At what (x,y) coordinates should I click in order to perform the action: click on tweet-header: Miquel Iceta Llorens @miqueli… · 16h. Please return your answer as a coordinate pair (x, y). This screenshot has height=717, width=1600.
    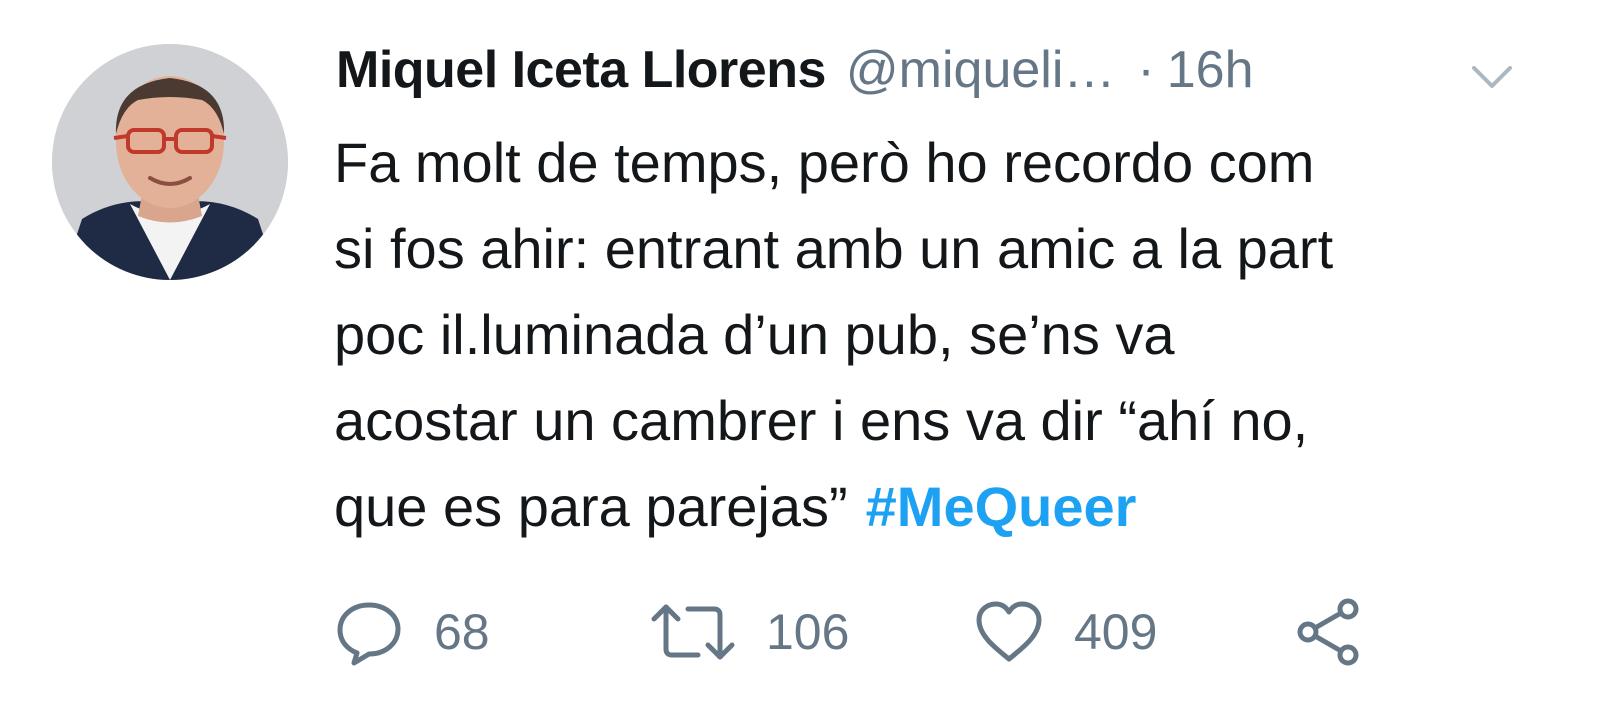
    Looking at the image, I should click on (795, 75).